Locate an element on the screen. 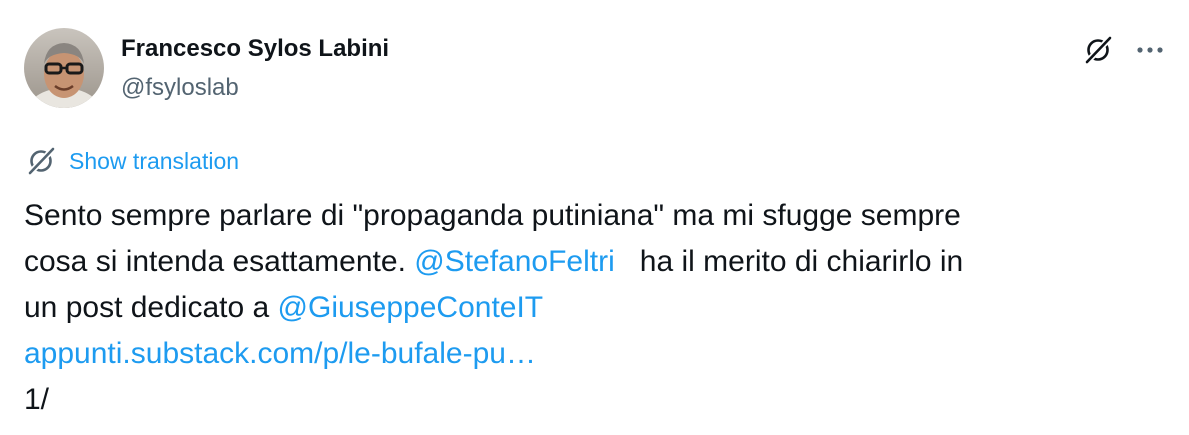 This screenshot has width=1189, height=435. more-options-button is located at coordinates (1150, 50).